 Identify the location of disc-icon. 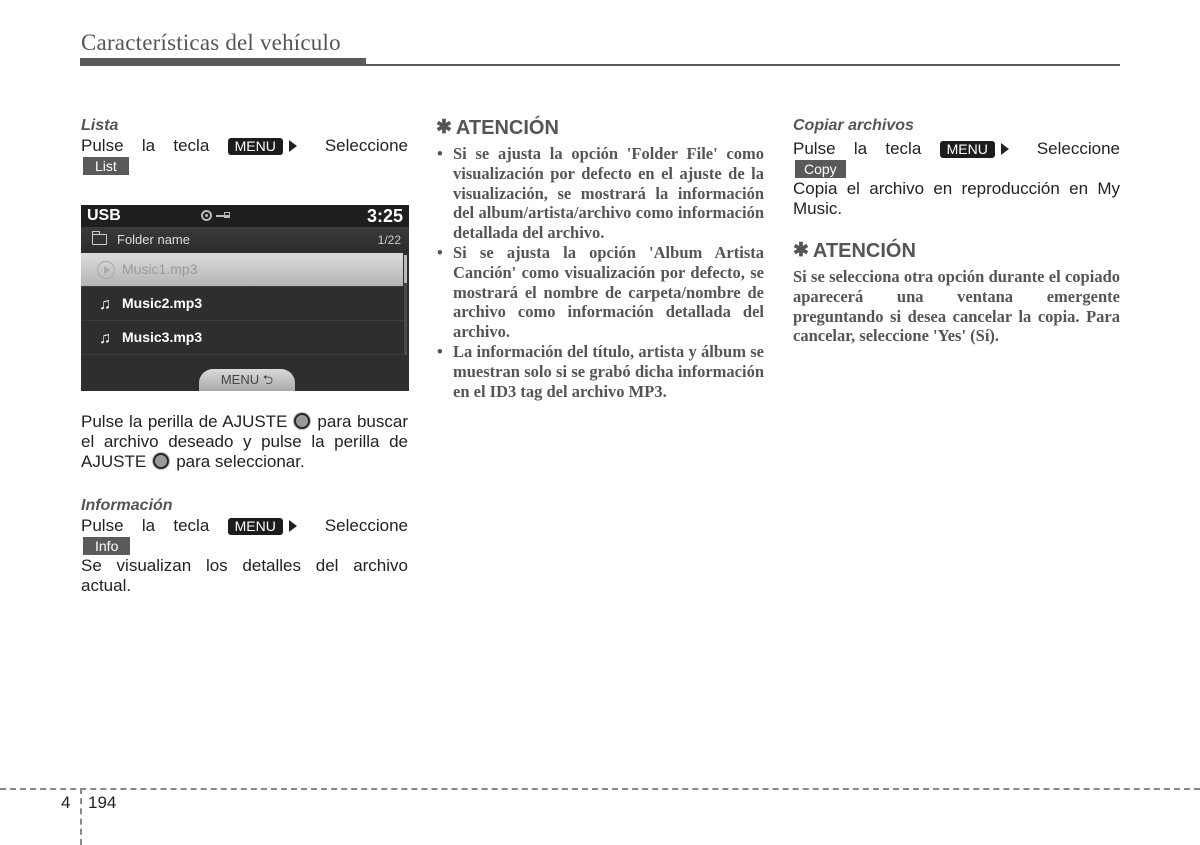
(206, 215).